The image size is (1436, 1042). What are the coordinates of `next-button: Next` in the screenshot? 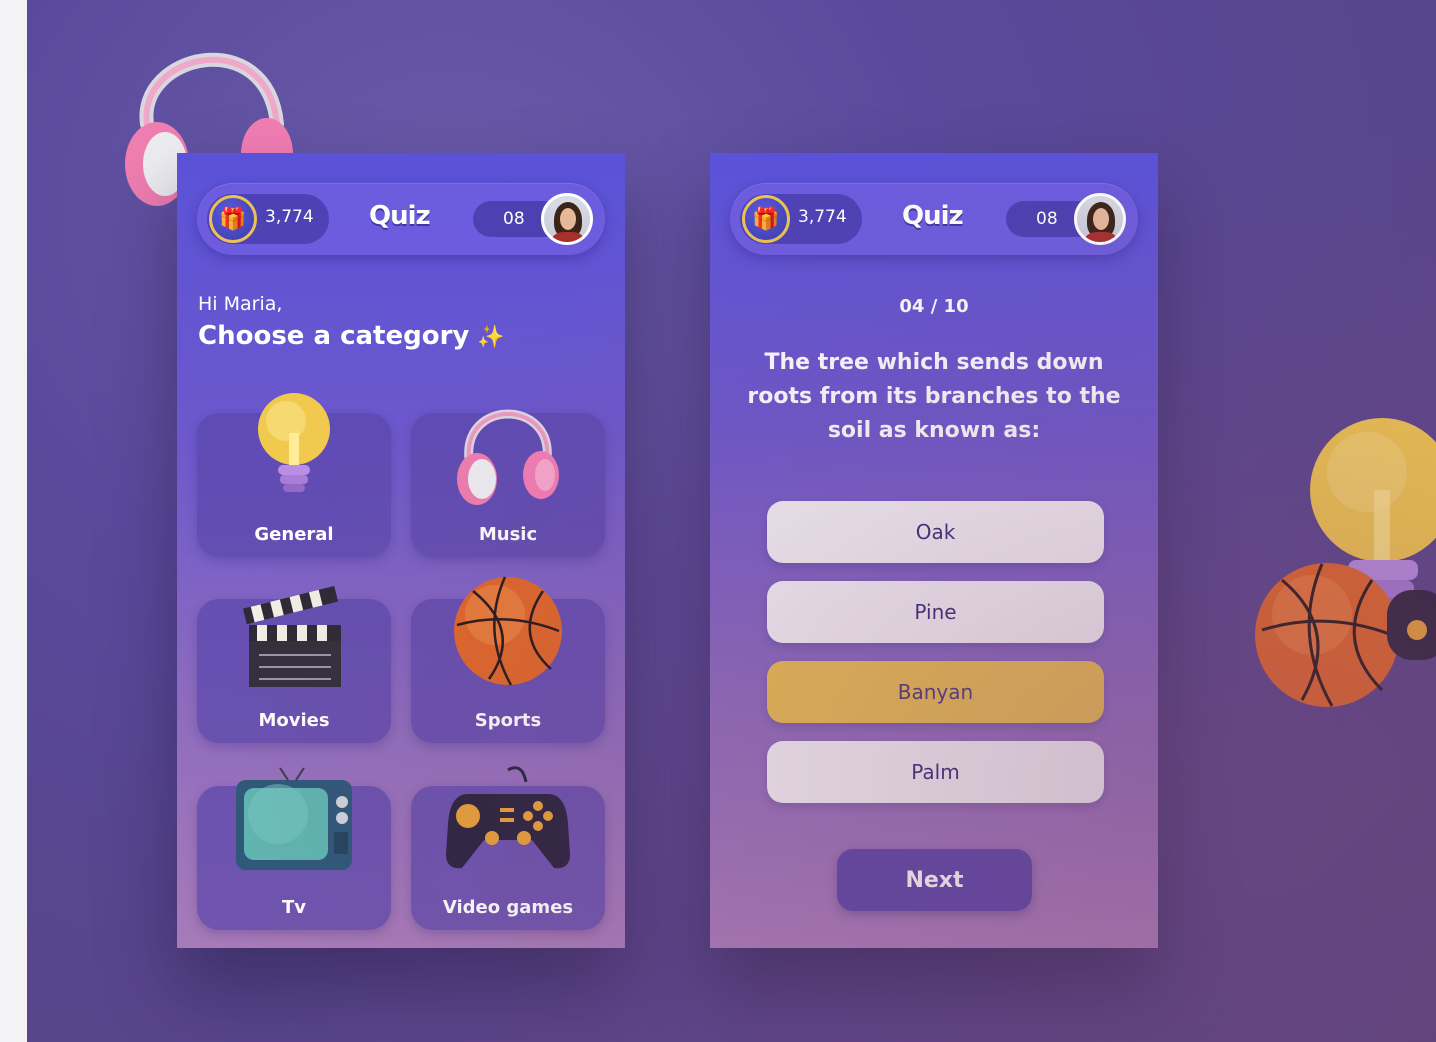 It's located at (934, 880).